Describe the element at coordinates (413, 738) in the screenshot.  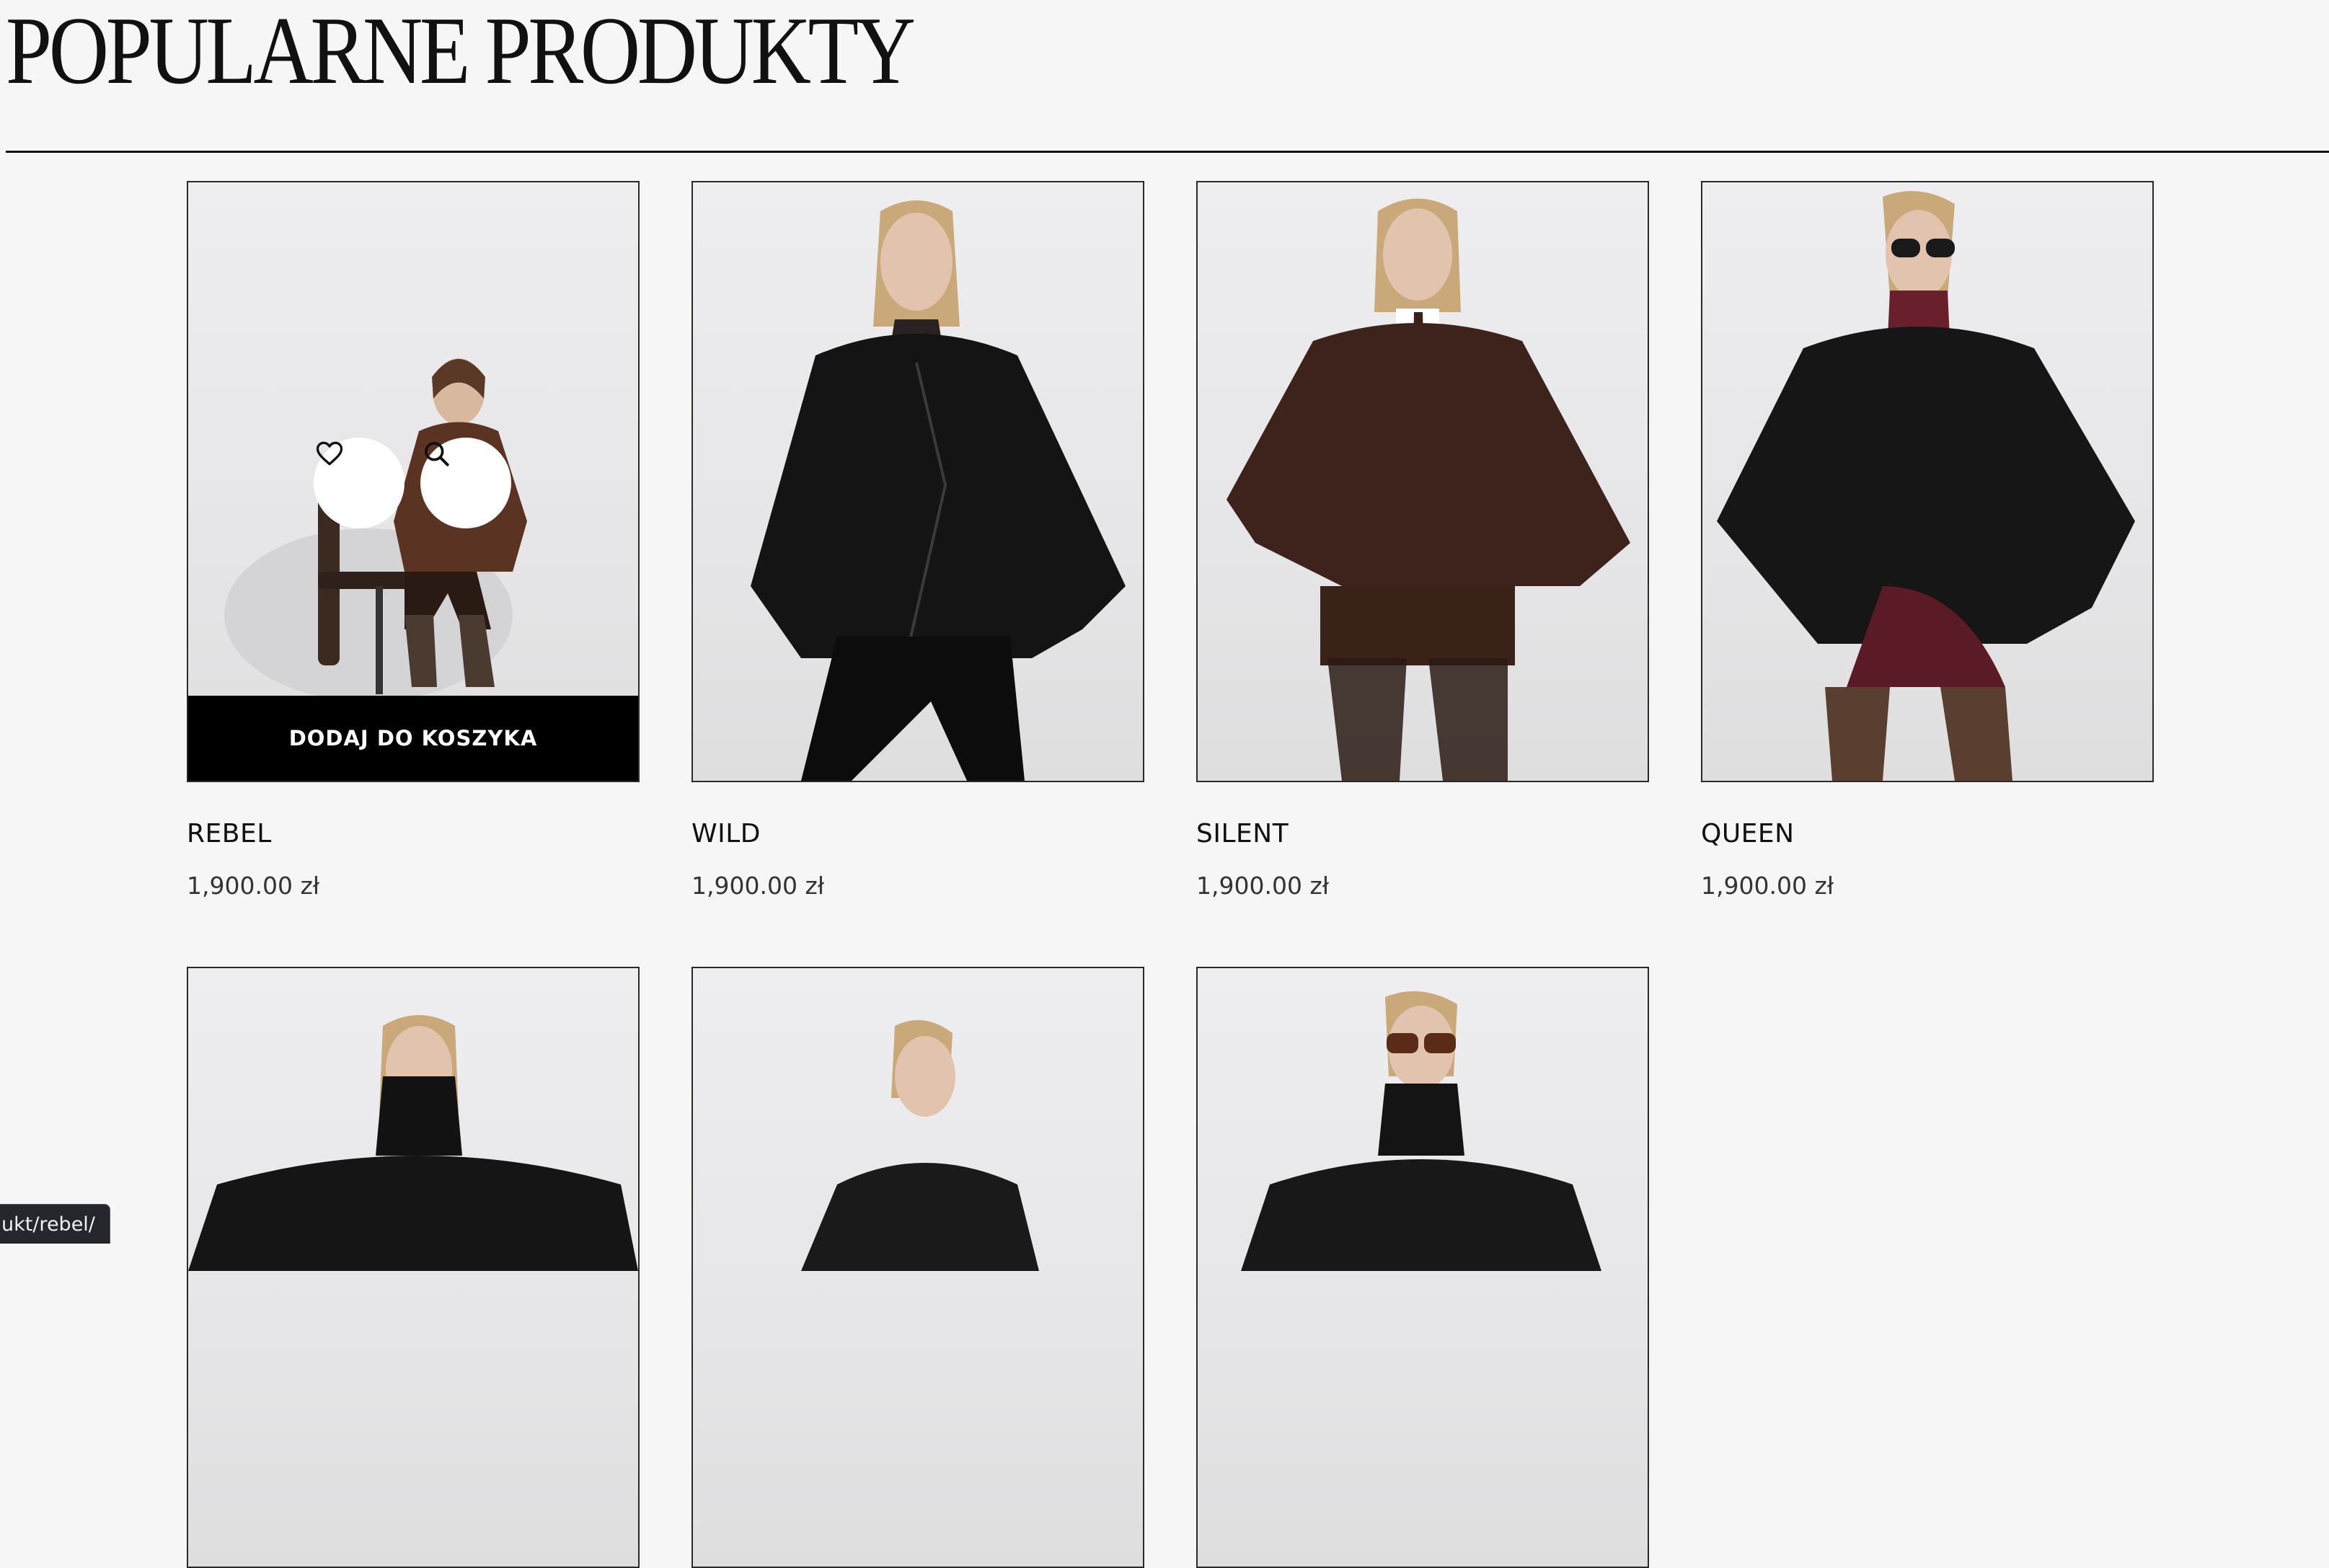
I see `add-to-cart-button: DODAJ DO KOSZYKA` at that location.